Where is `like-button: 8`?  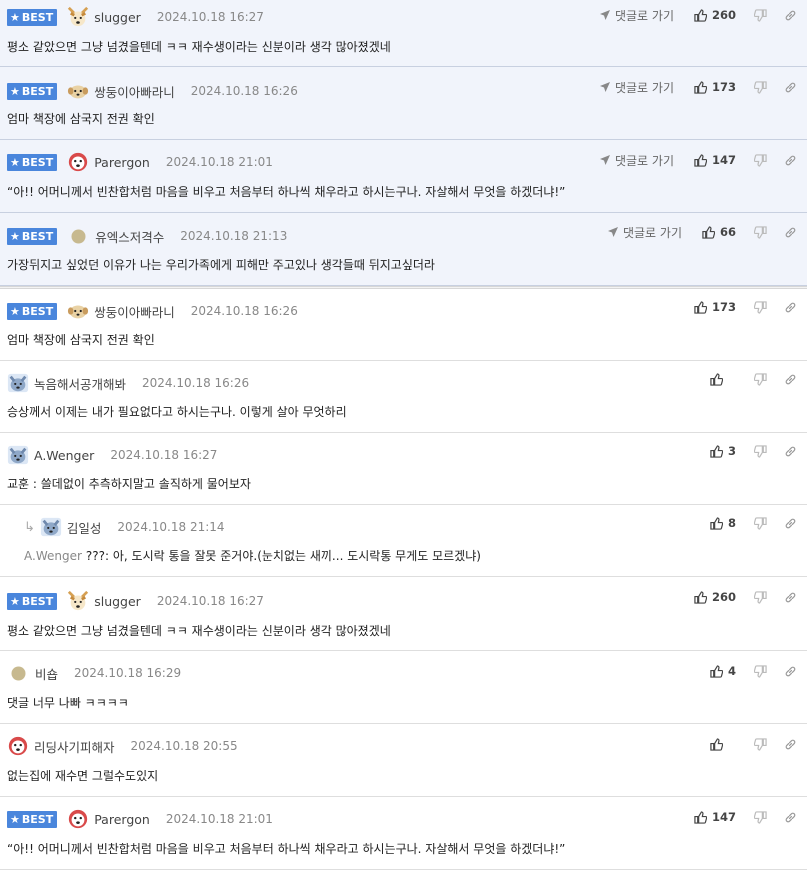
like-button: 8 is located at coordinates (723, 523).